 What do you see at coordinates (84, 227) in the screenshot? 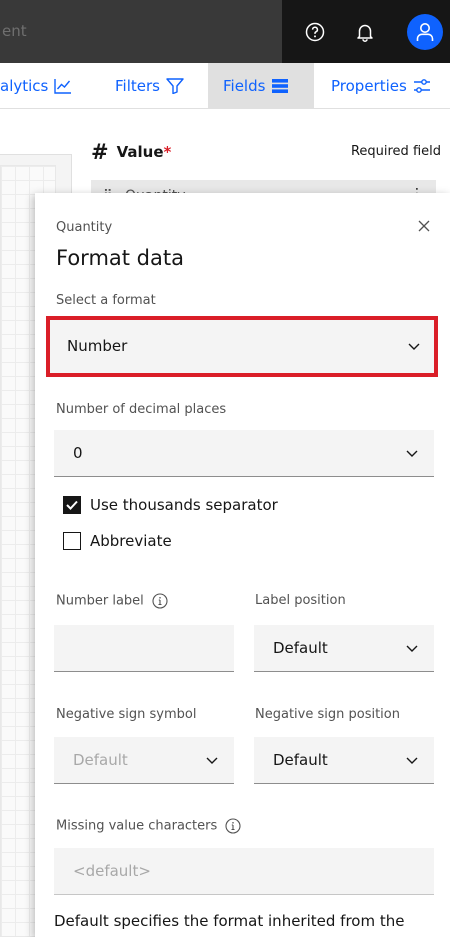
I see `popover-subtitle: Quantity` at bounding box center [84, 227].